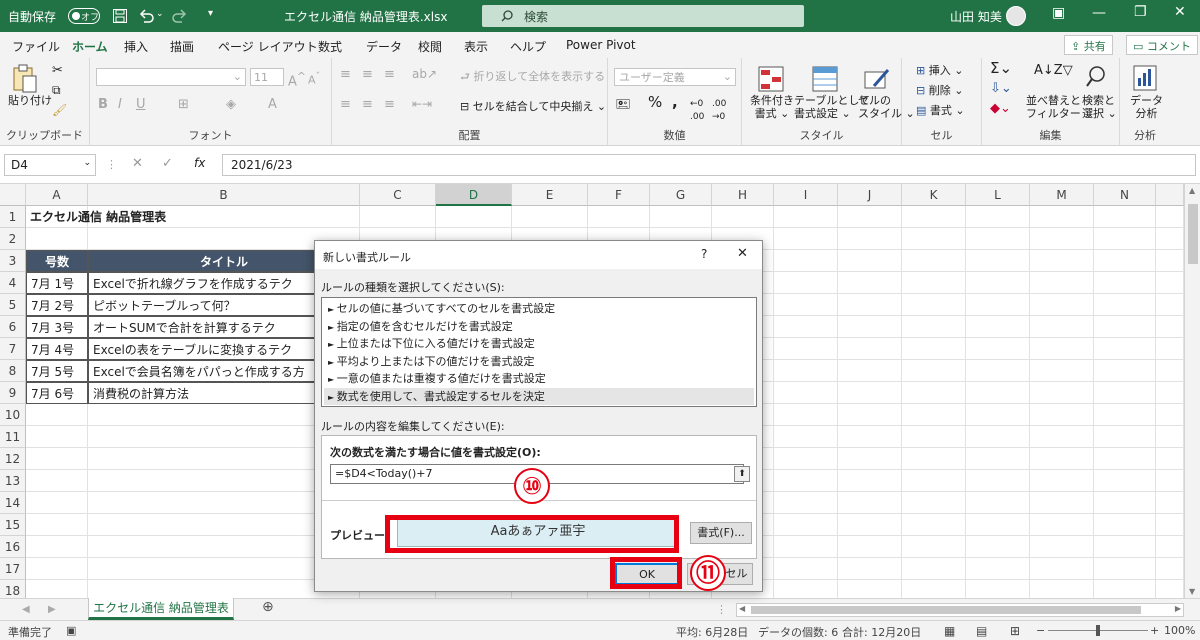 The image size is (1200, 640). Describe the element at coordinates (30, 100) in the screenshot. I see `paste-label: 貼り付け` at that location.